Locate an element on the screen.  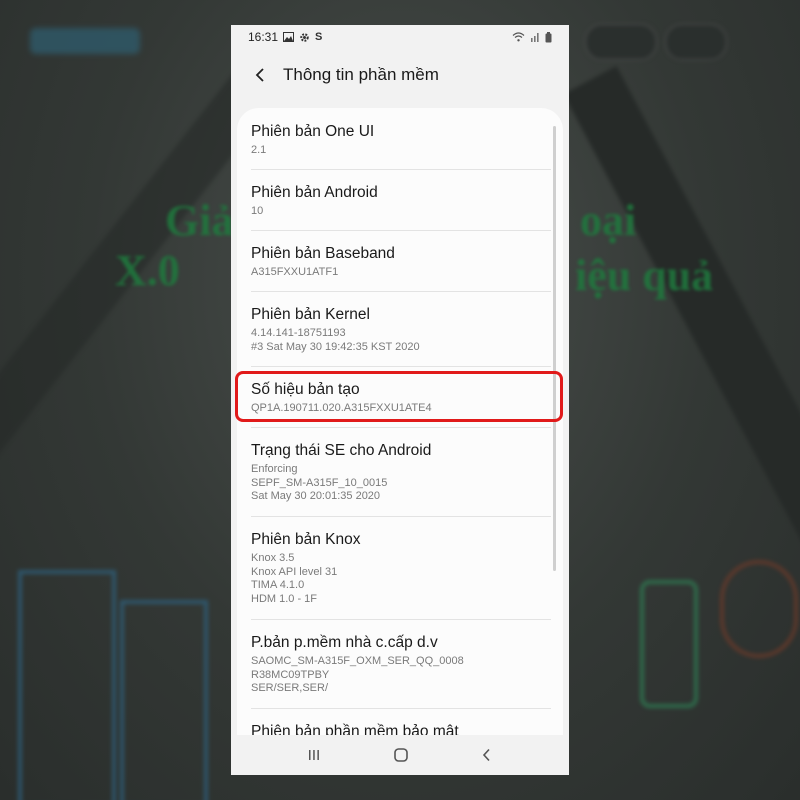
background-glow-text: iệu quả is located at coordinates (644, 275).